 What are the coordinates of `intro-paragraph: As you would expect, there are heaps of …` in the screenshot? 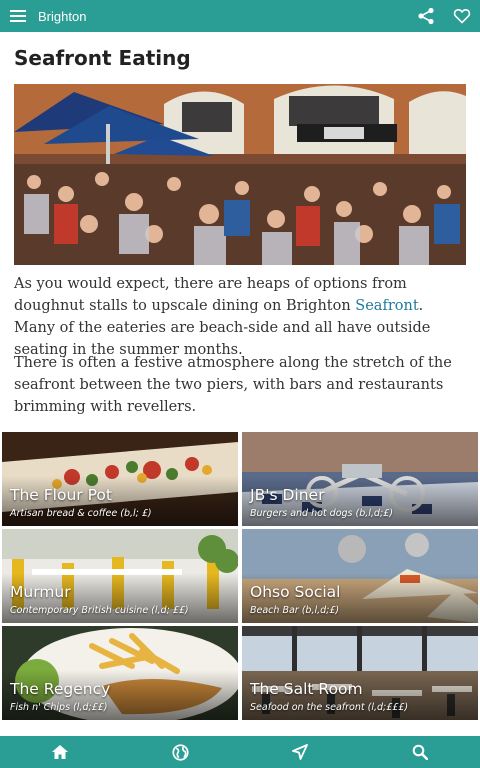 It's located at (240, 317).